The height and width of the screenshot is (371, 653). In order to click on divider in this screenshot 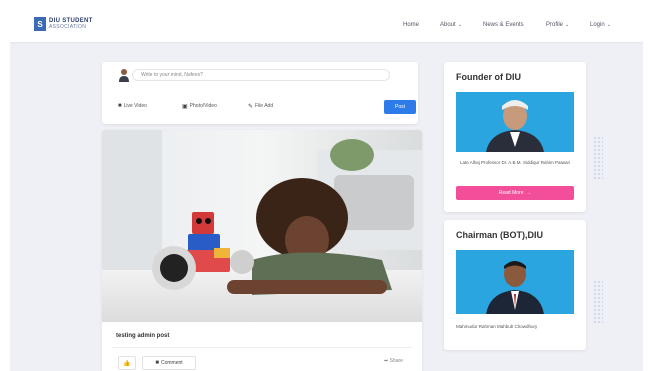, I will do `click(262, 347)`.